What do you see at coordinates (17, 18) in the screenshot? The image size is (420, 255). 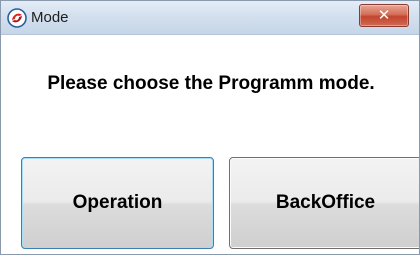 I see `app-logo-icon` at bounding box center [17, 18].